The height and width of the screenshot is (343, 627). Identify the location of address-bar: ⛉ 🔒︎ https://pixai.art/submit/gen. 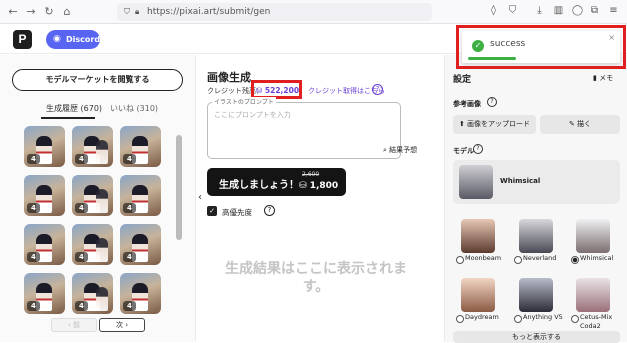
(274, 12).